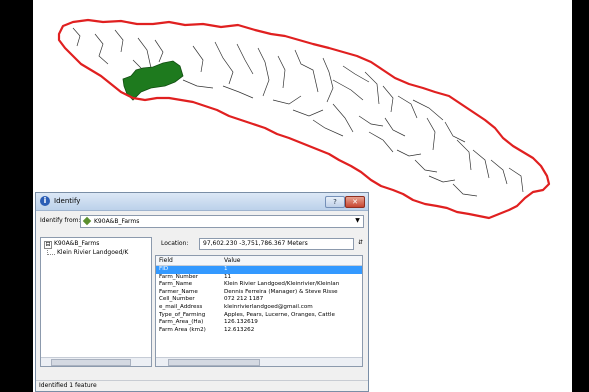 The height and width of the screenshot is (392, 589). What do you see at coordinates (182, 329) in the screenshot?
I see `attribute-field-name: Farm Area (km2)` at bounding box center [182, 329].